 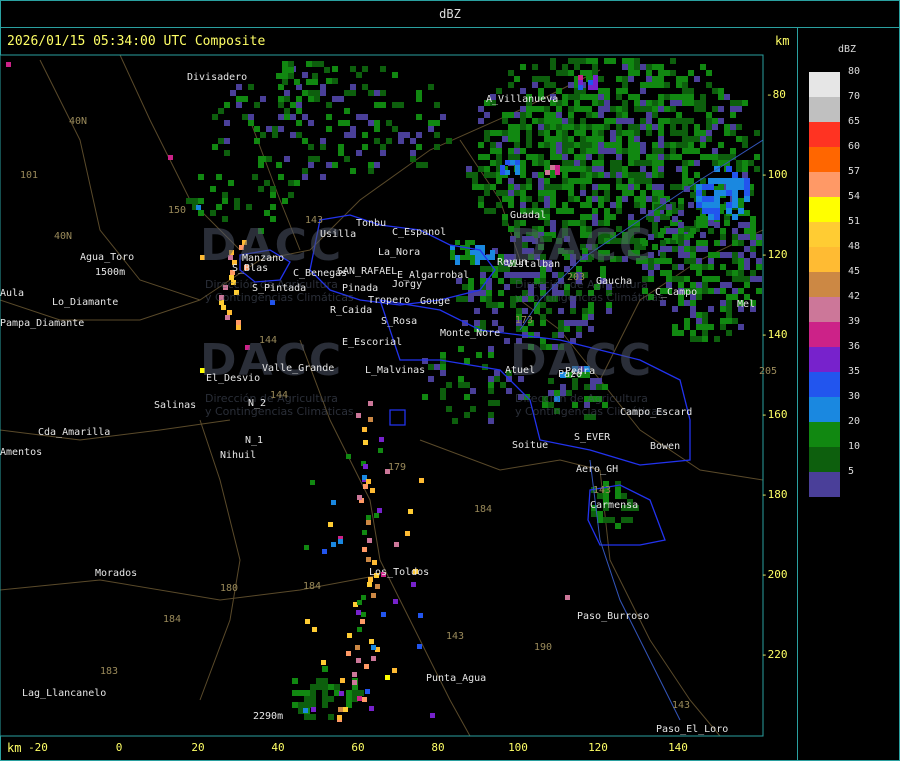 I want to click on place-label: 1500m, so click(x=110, y=272).